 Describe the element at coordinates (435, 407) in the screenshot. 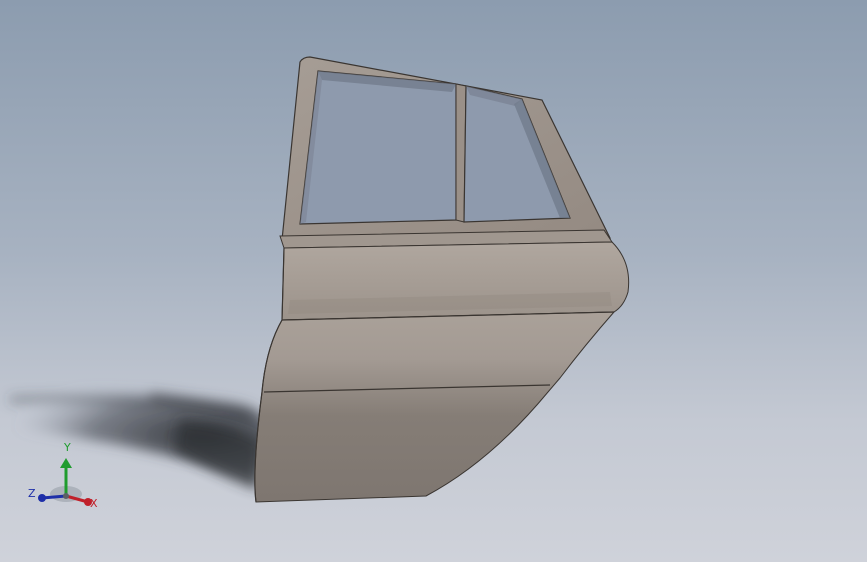

I see `door-panel-lower` at that location.